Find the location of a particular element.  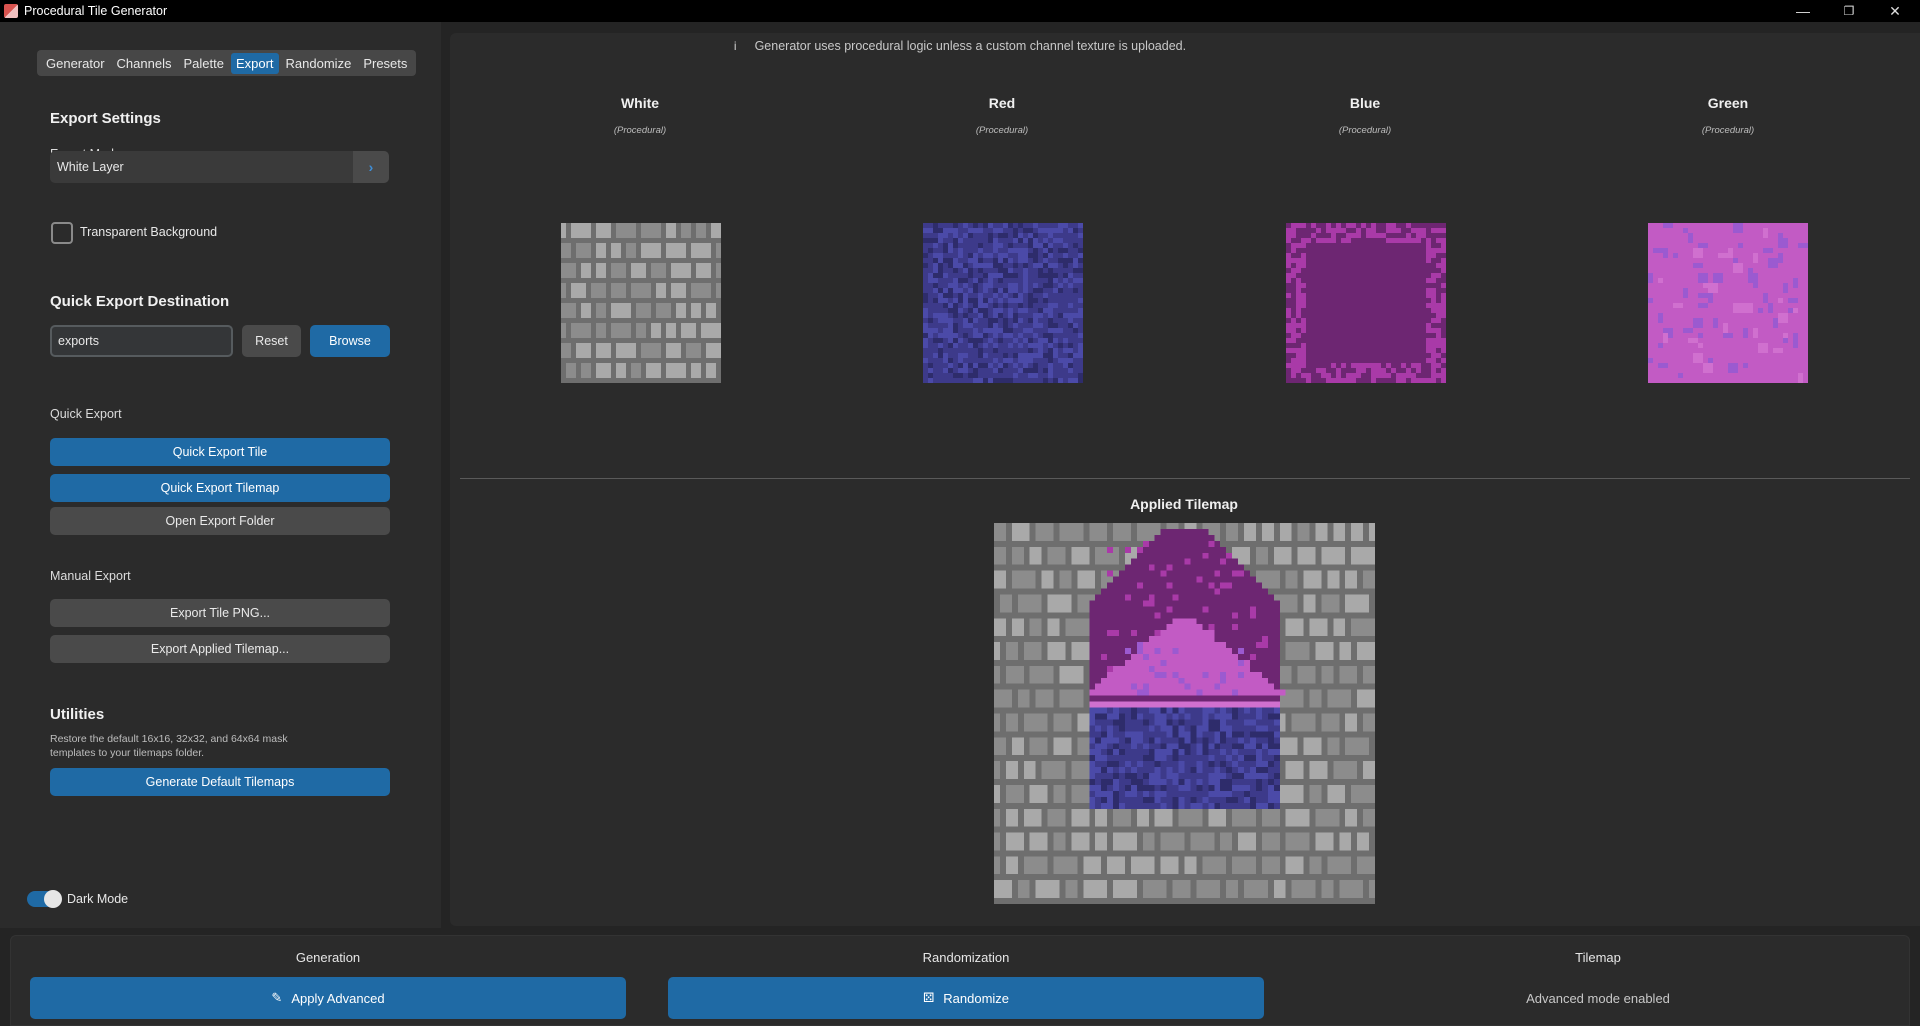

tab-channels: Channels is located at coordinates (144, 63).